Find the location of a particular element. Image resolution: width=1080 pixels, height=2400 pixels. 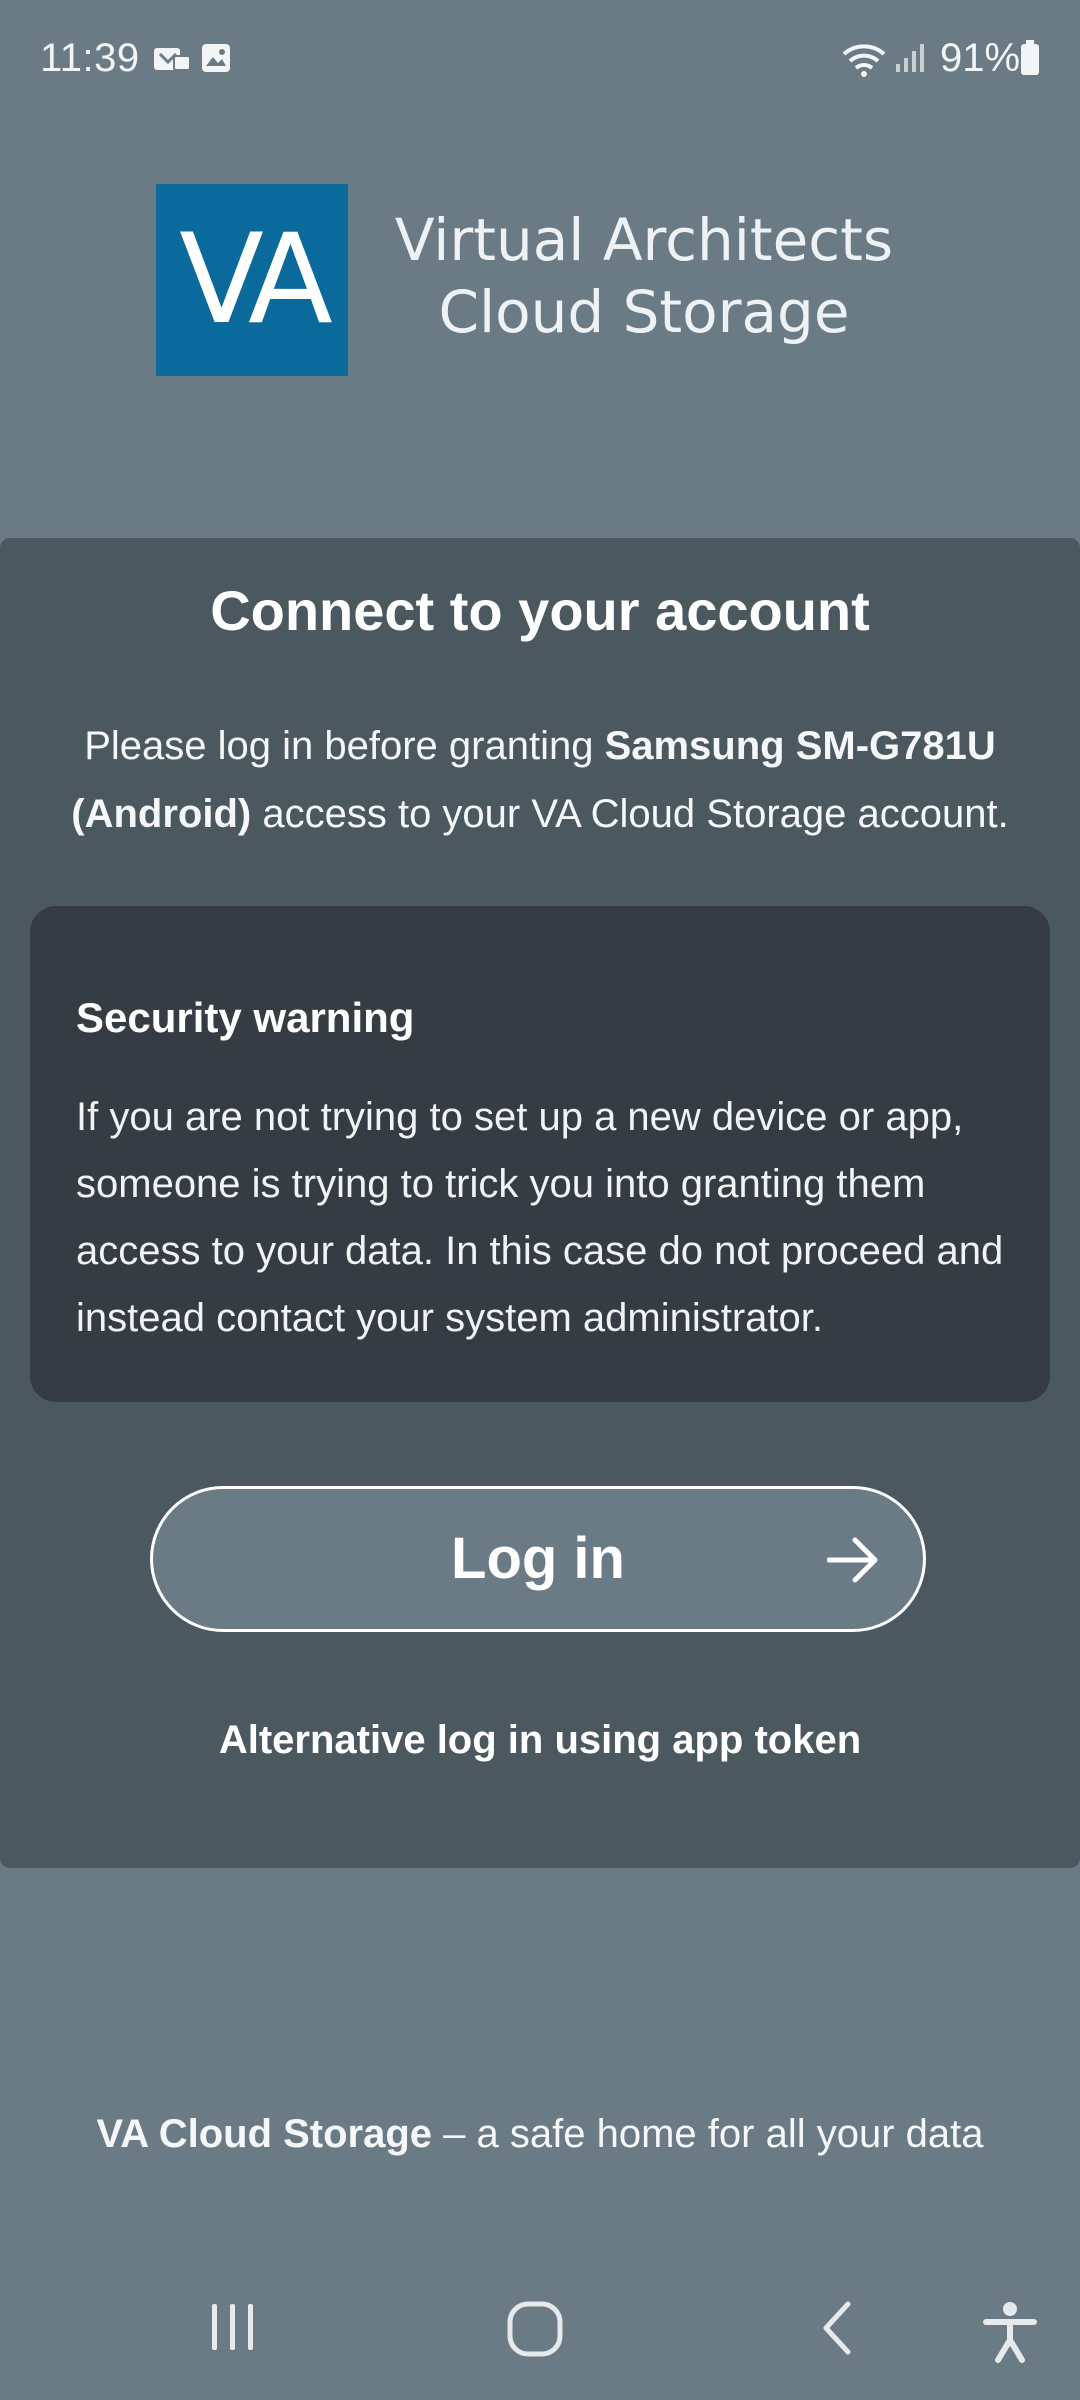

app-logo: VA Virtual Architects Cloud Storage is located at coordinates (531, 280).